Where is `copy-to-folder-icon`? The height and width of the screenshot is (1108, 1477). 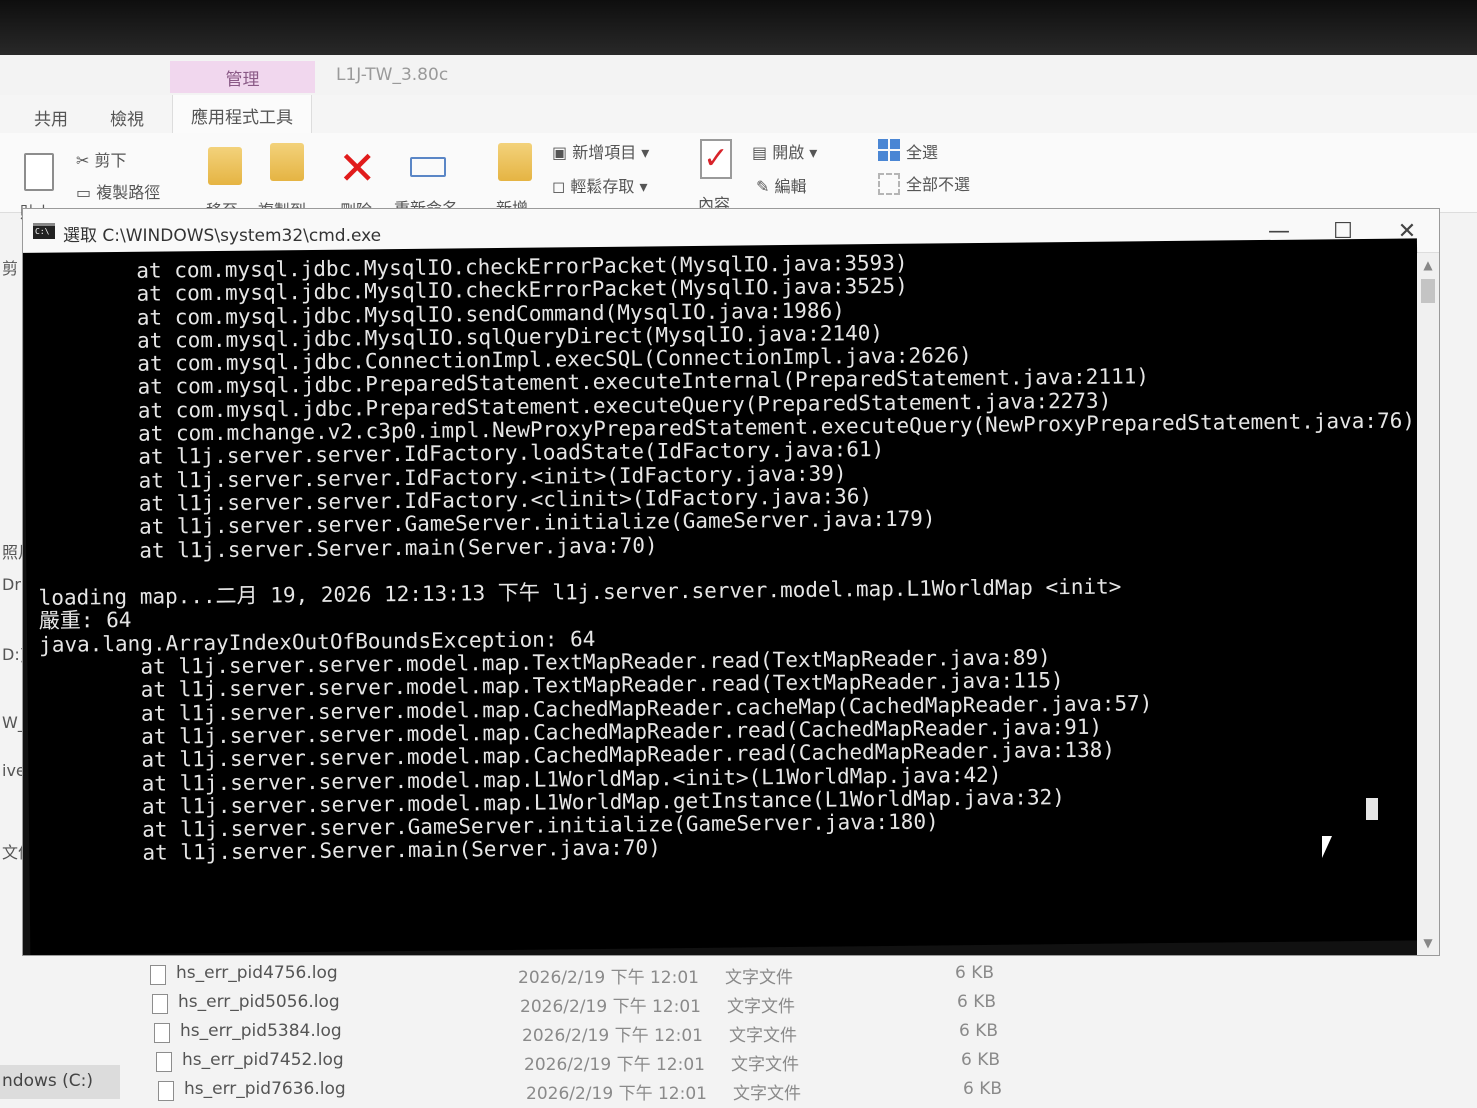
copy-to-folder-icon is located at coordinates (287, 162).